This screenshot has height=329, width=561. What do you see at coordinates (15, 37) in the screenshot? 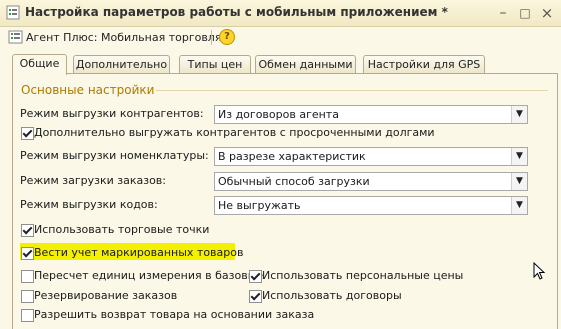
I see `list-form-icon` at bounding box center [15, 37].